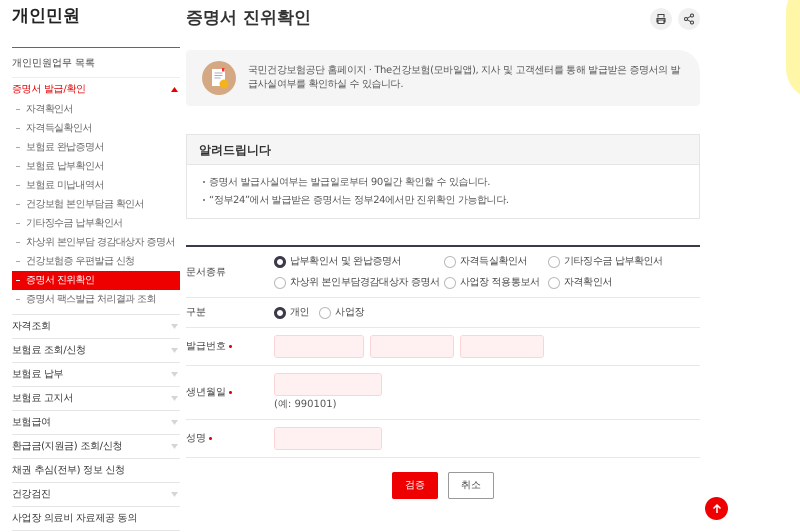 The height and width of the screenshot is (532, 800). What do you see at coordinates (415, 485) in the screenshot?
I see `verify-button: 검증` at bounding box center [415, 485].